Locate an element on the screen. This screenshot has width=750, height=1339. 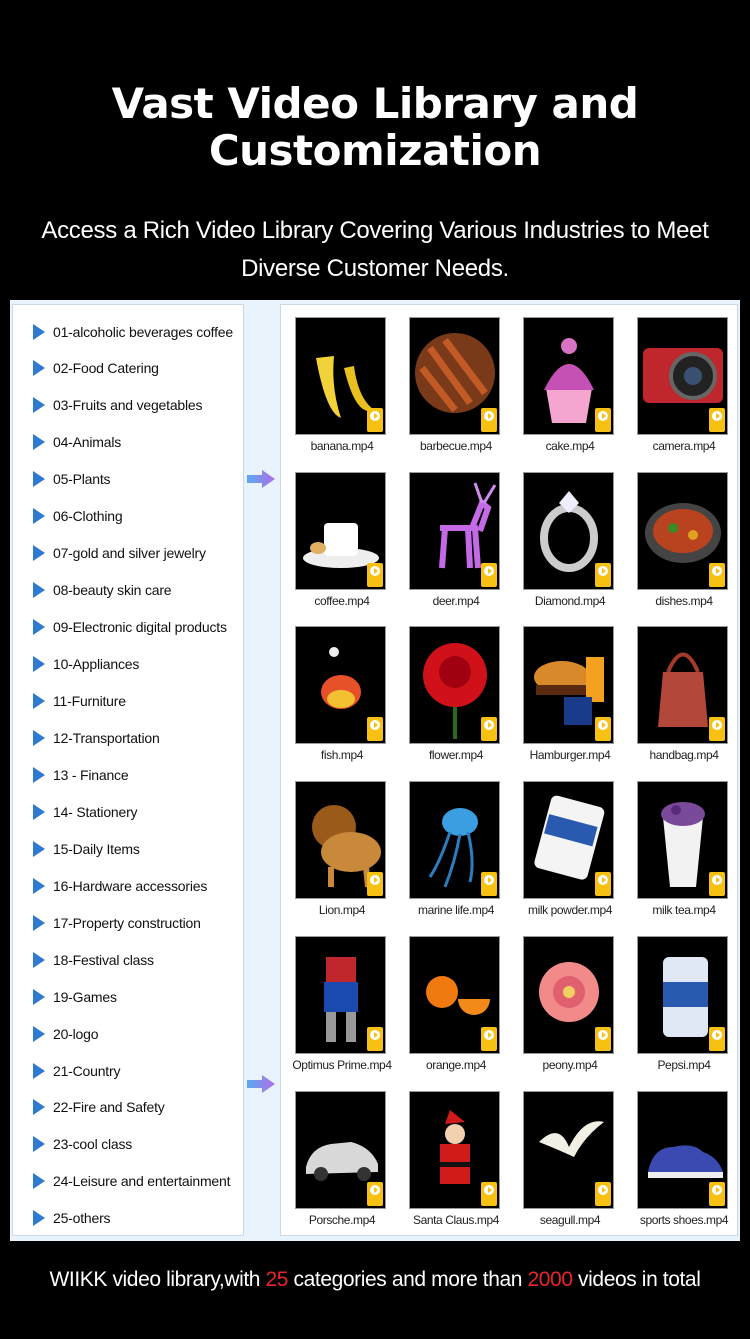
category-item: 02-Food Catering is located at coordinates (129, 368).